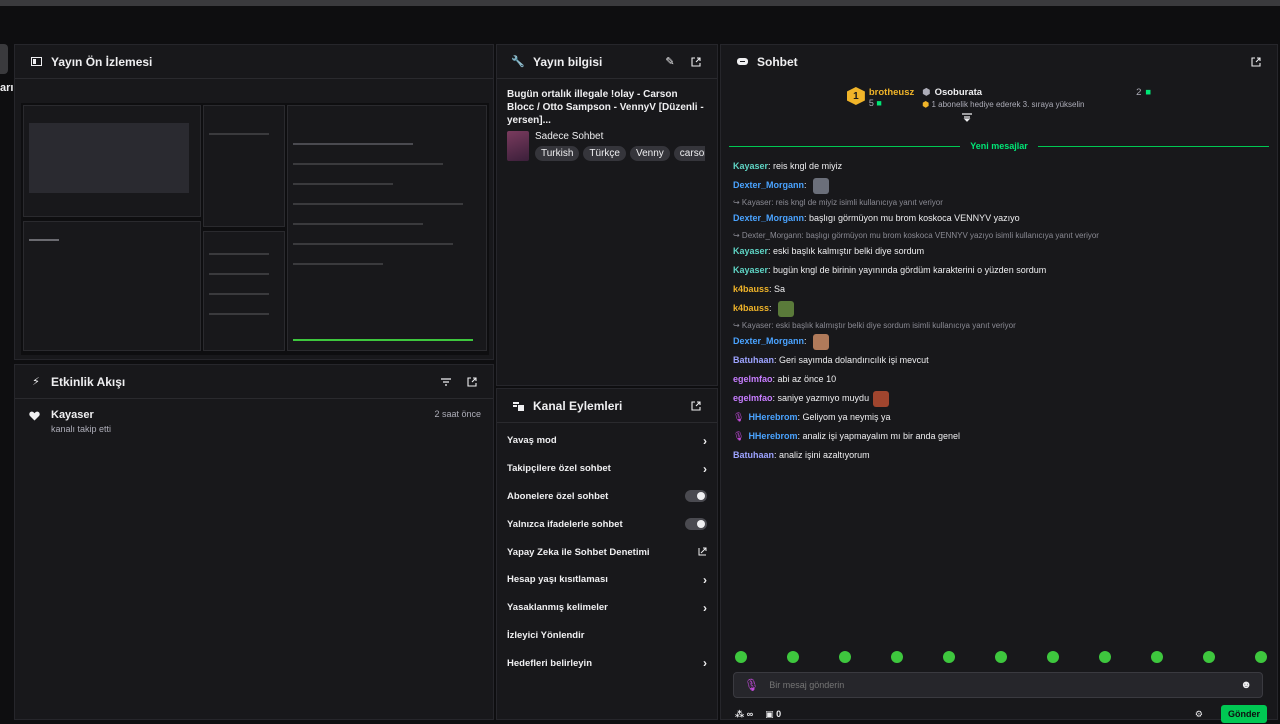 This screenshot has width=1280, height=724. I want to click on sidebar-collapse-handle, so click(4, 59).